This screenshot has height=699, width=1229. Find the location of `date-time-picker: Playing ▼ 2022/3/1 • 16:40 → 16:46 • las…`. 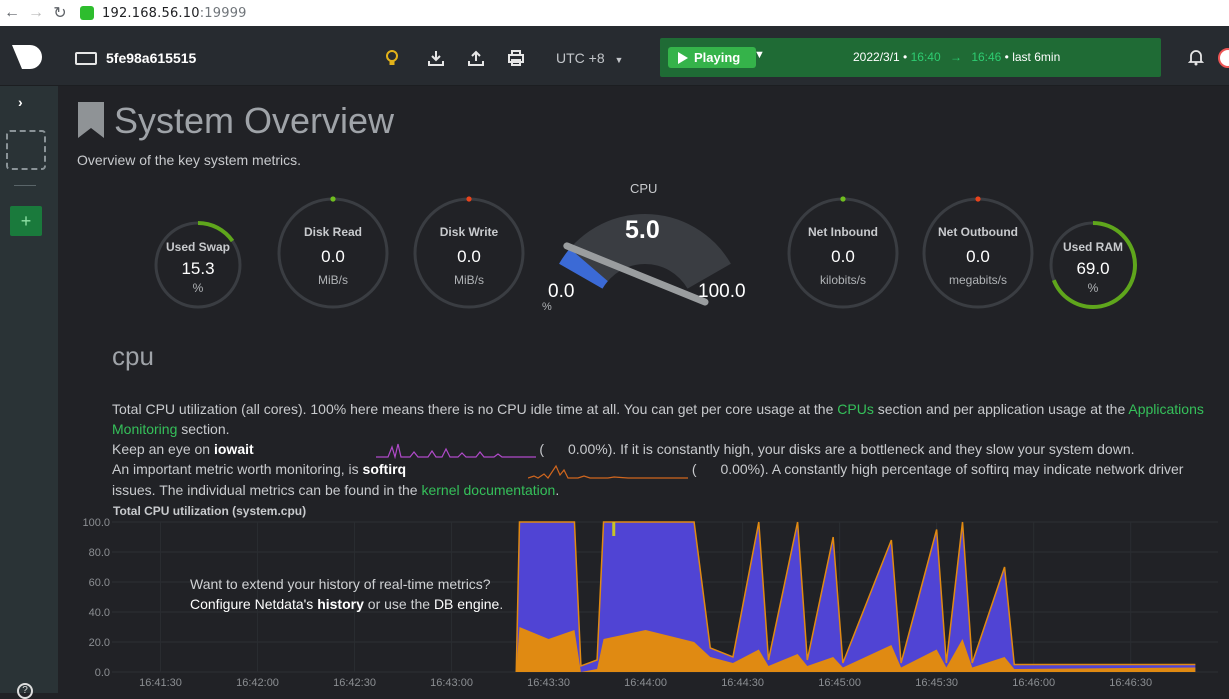

date-time-picker: Playing ▼ 2022/3/1 • 16:40 → 16:46 • las… is located at coordinates (910, 57).